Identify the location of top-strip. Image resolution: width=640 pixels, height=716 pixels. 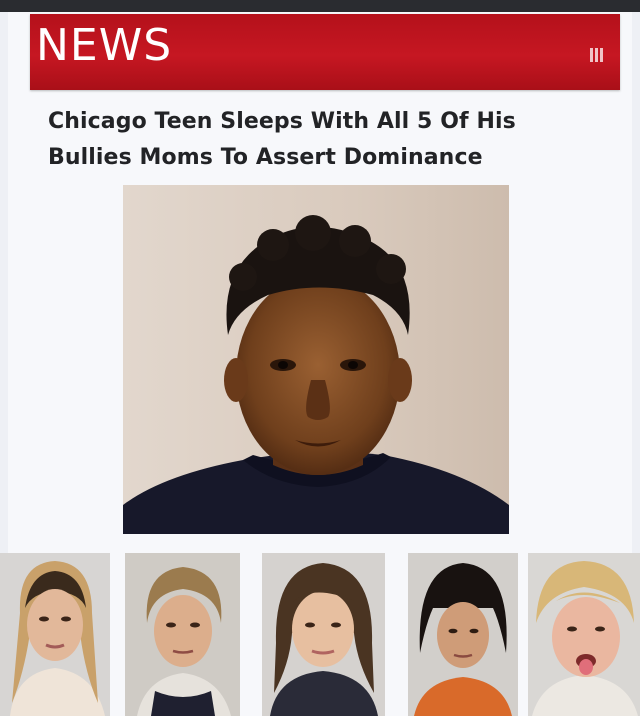
(320, 6).